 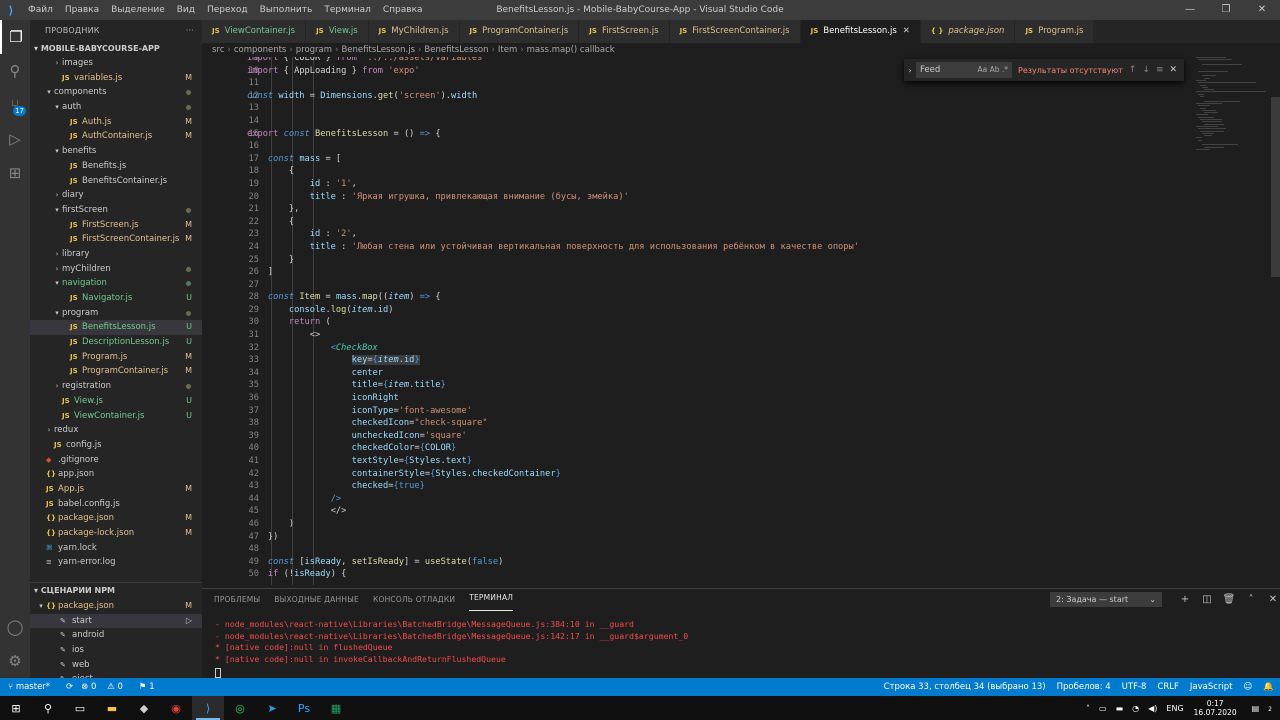 I want to click on network-icon: ◔, so click(x=1135, y=708).